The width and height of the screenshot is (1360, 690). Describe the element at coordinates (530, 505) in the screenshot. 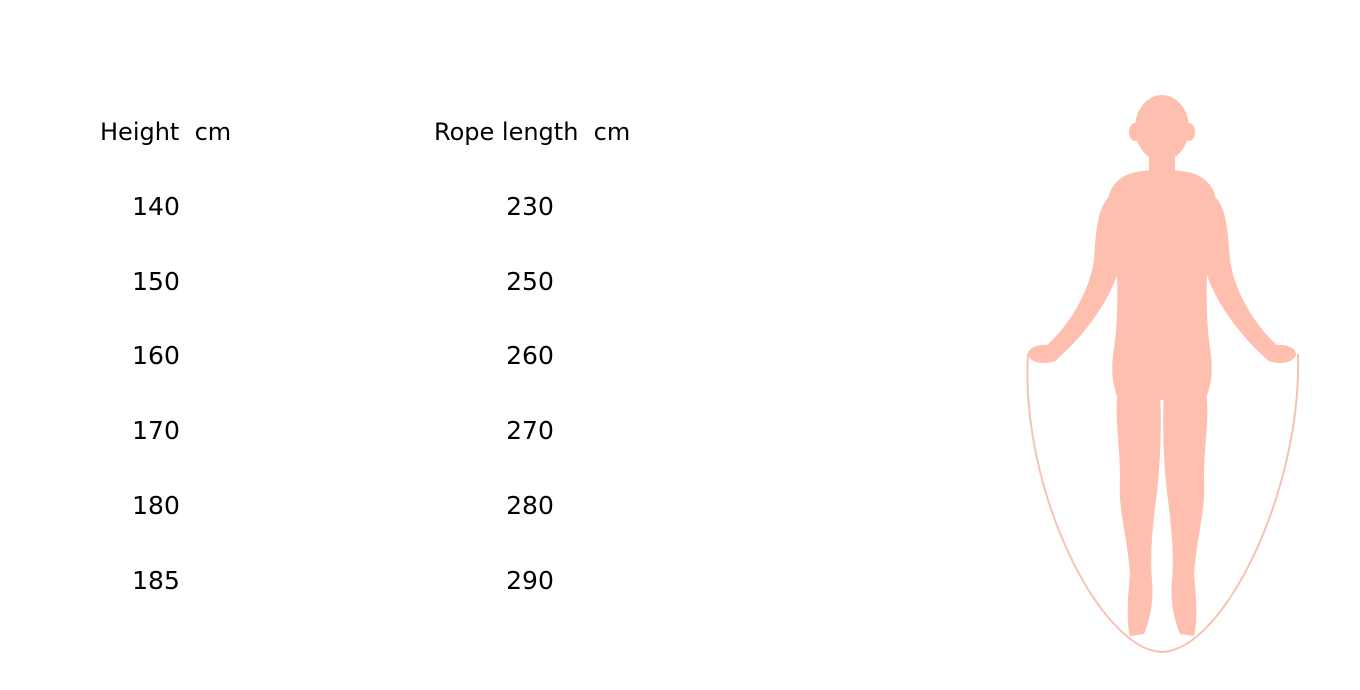

I see `rope-length-value: 280` at that location.